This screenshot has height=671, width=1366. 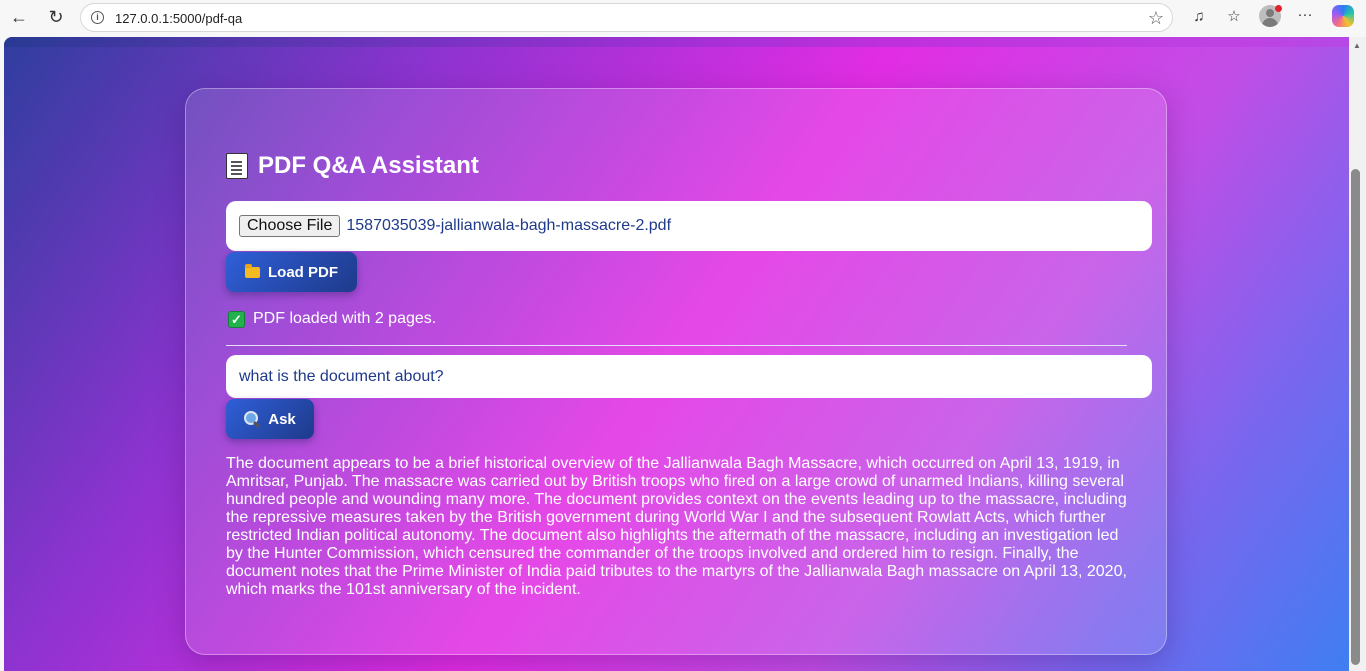 What do you see at coordinates (689, 376) in the screenshot?
I see `question-input` at bounding box center [689, 376].